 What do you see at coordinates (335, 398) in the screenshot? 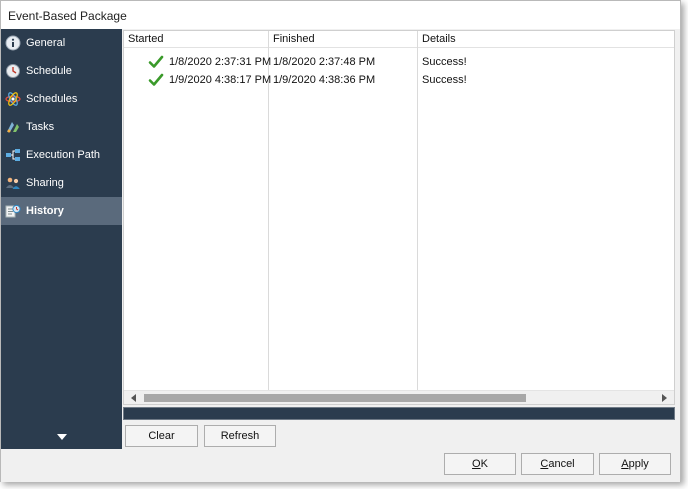
I see `scrollbar-thumb` at bounding box center [335, 398].